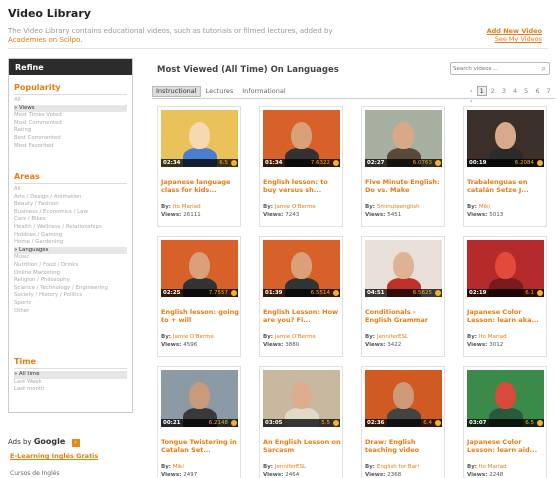 The image size is (557, 478). Describe the element at coordinates (70, 289) in the screenshot. I see `areas-item: Science / Technology / Engineering` at that location.